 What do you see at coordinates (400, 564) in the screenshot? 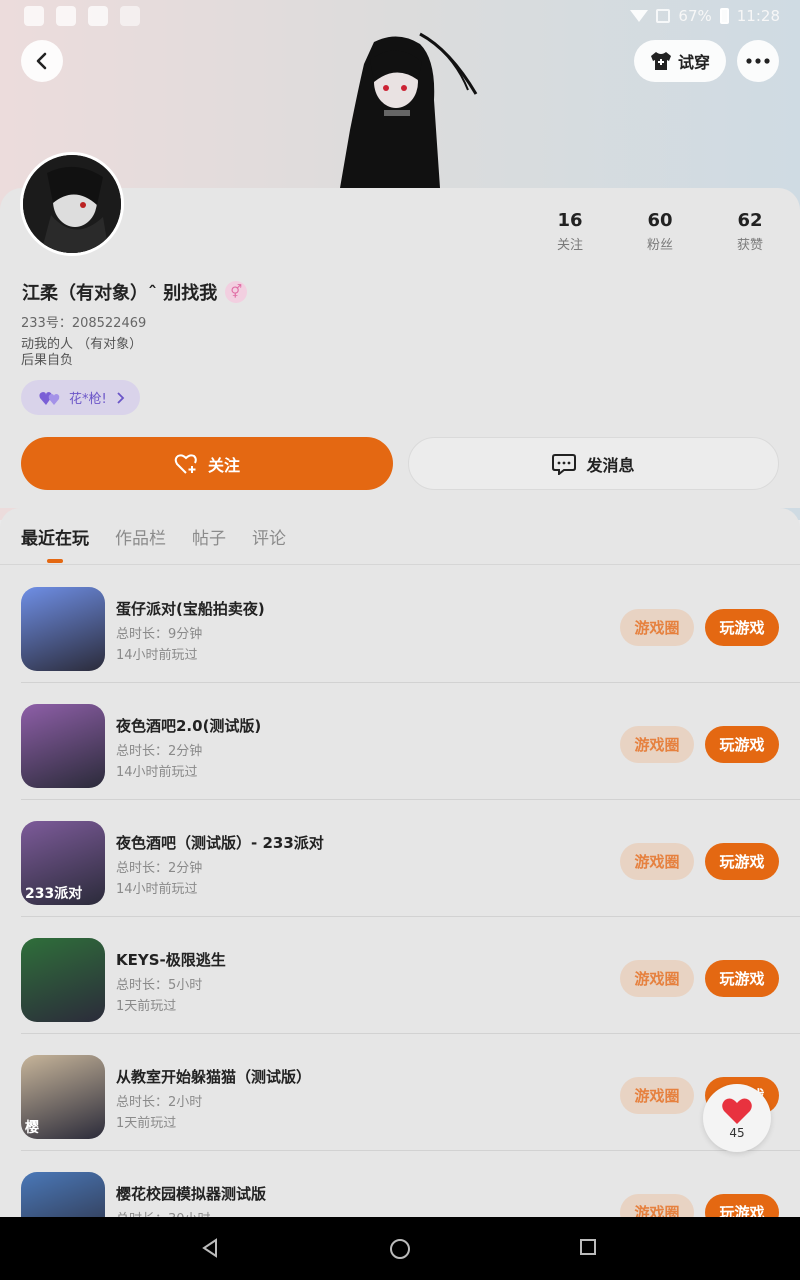
I see `divider` at bounding box center [400, 564].